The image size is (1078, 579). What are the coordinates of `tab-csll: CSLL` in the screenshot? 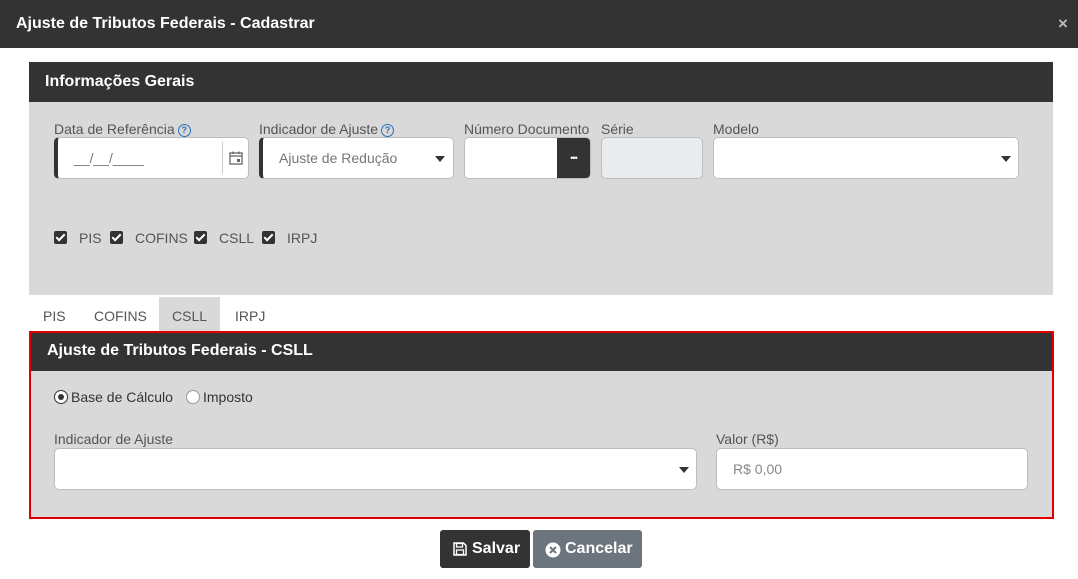 It's located at (190, 314).